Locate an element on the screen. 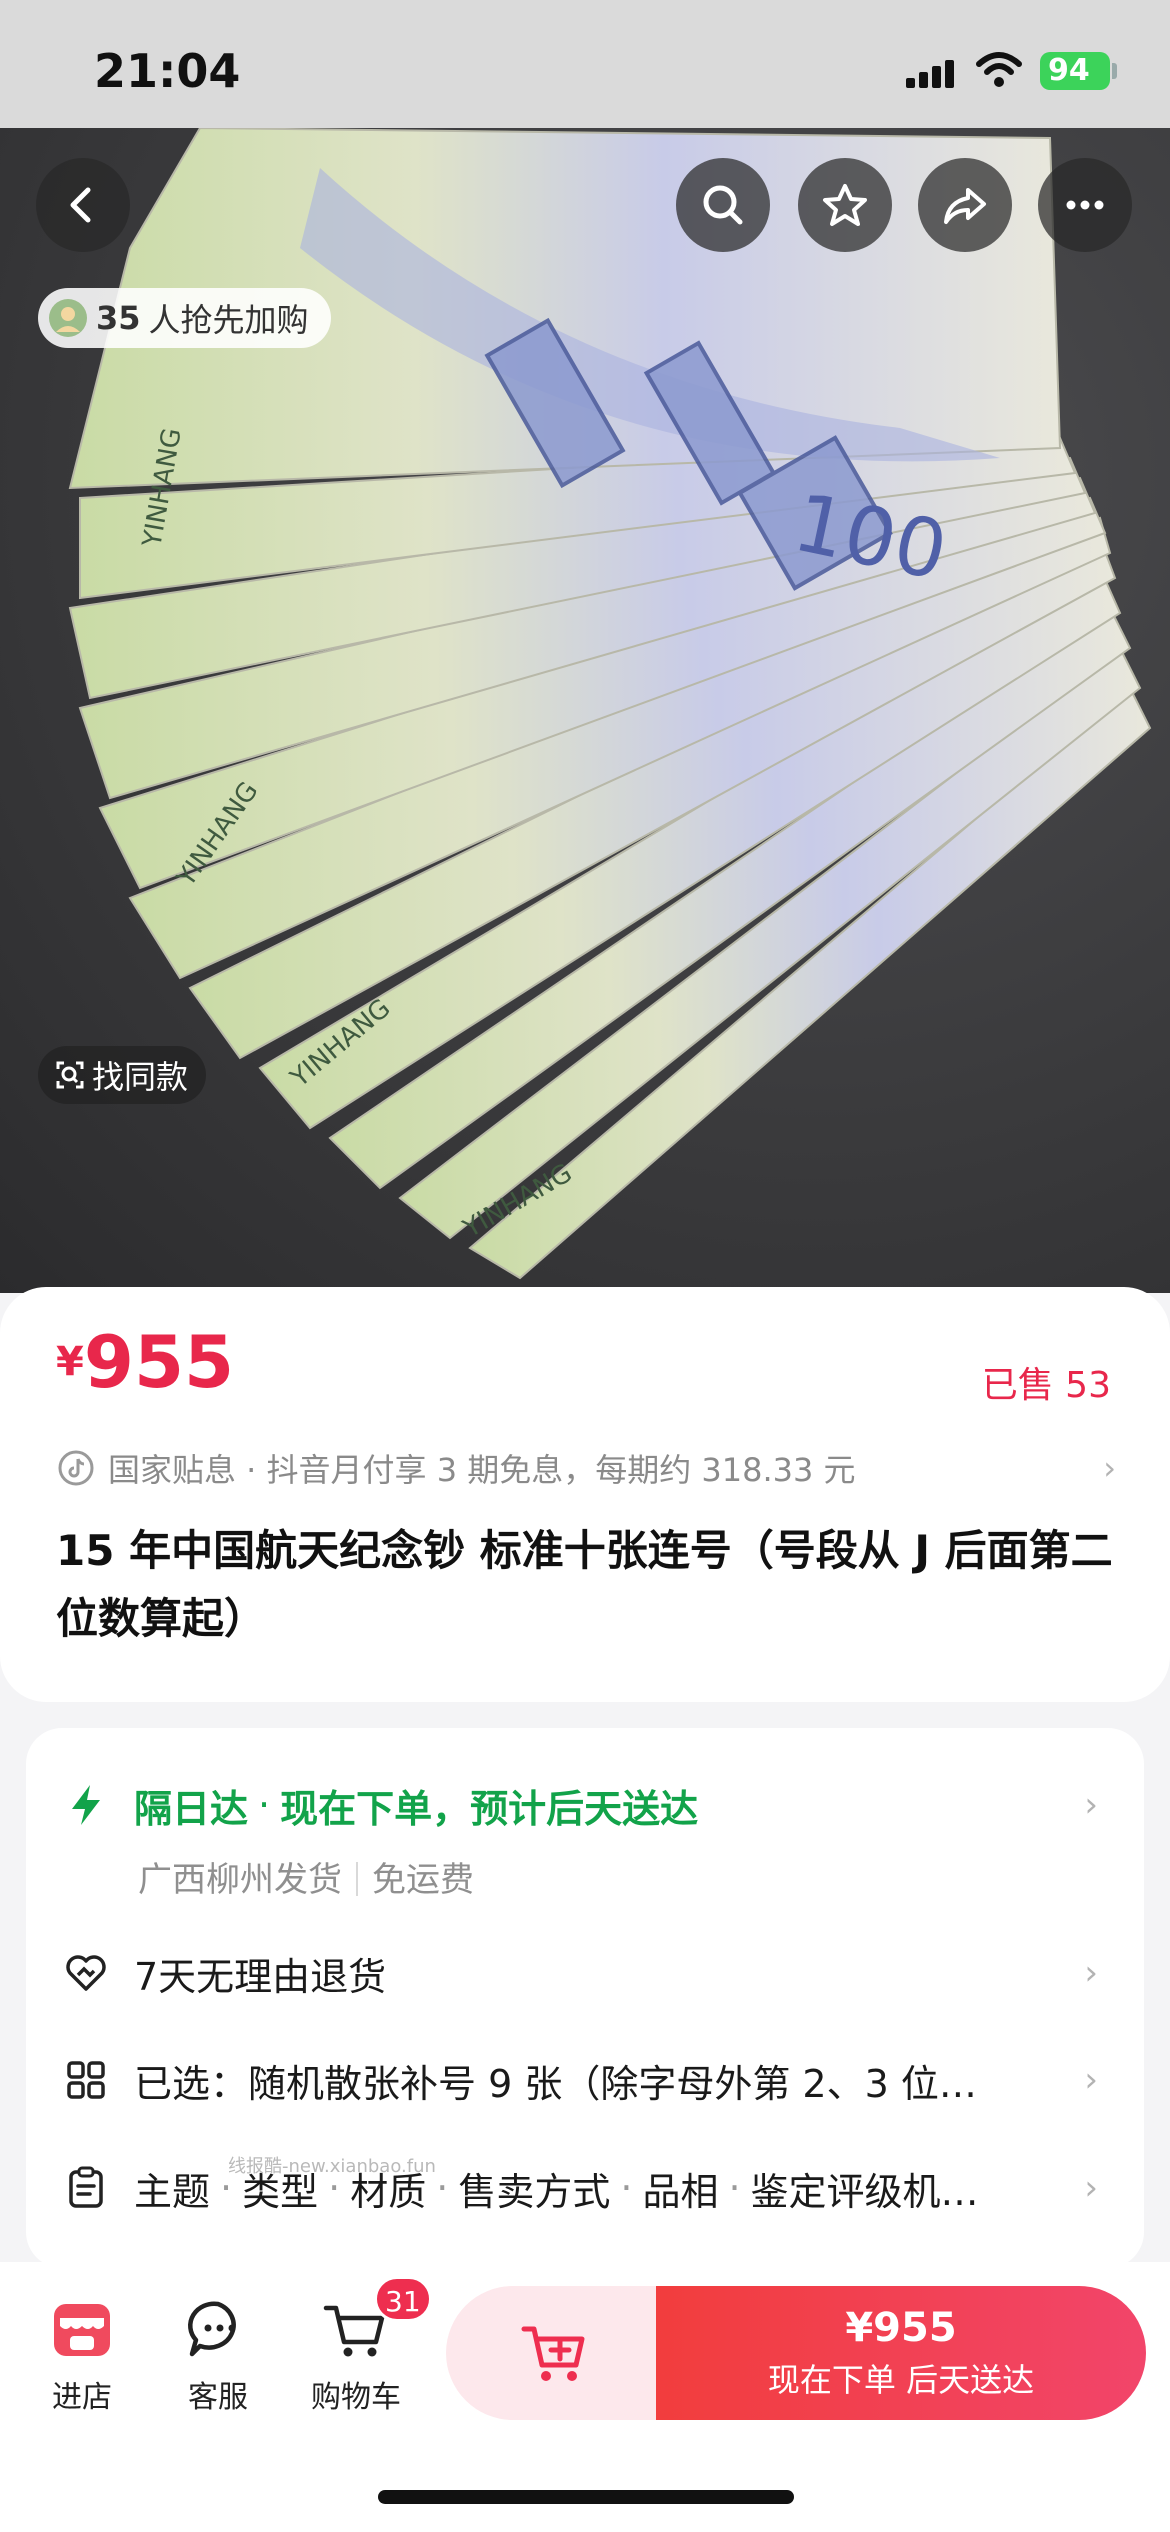  buy-price: ¥955 is located at coordinates (901, 2328).